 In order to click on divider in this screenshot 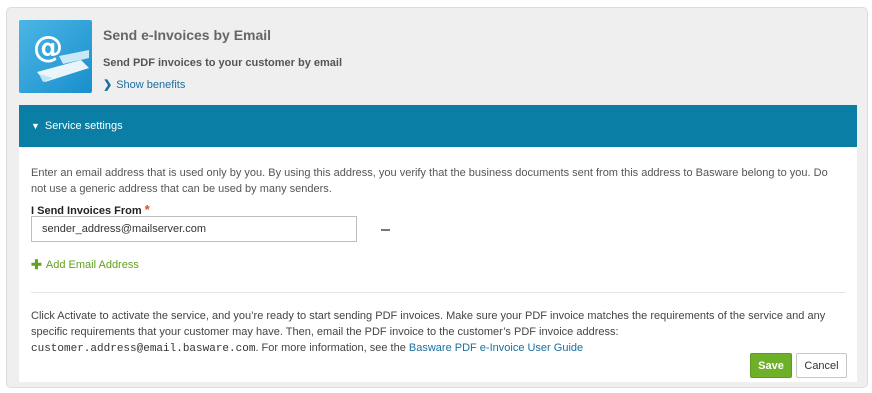, I will do `click(438, 292)`.